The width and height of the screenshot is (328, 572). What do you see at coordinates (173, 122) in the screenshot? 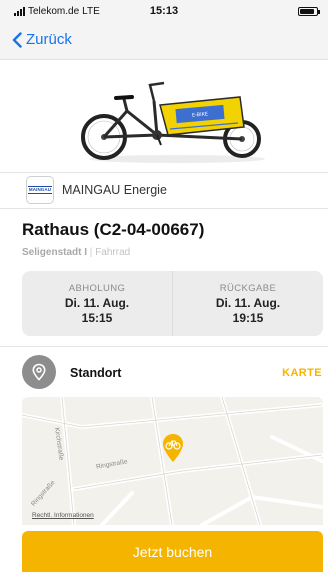
I see `cargo-bike-image: E-BIKE` at bounding box center [173, 122].